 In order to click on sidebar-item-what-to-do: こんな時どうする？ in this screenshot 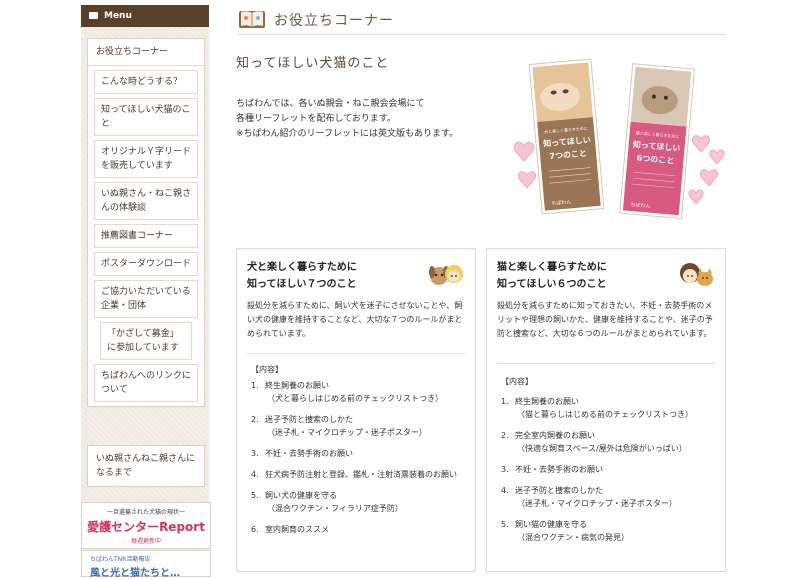, I will do `click(146, 82)`.